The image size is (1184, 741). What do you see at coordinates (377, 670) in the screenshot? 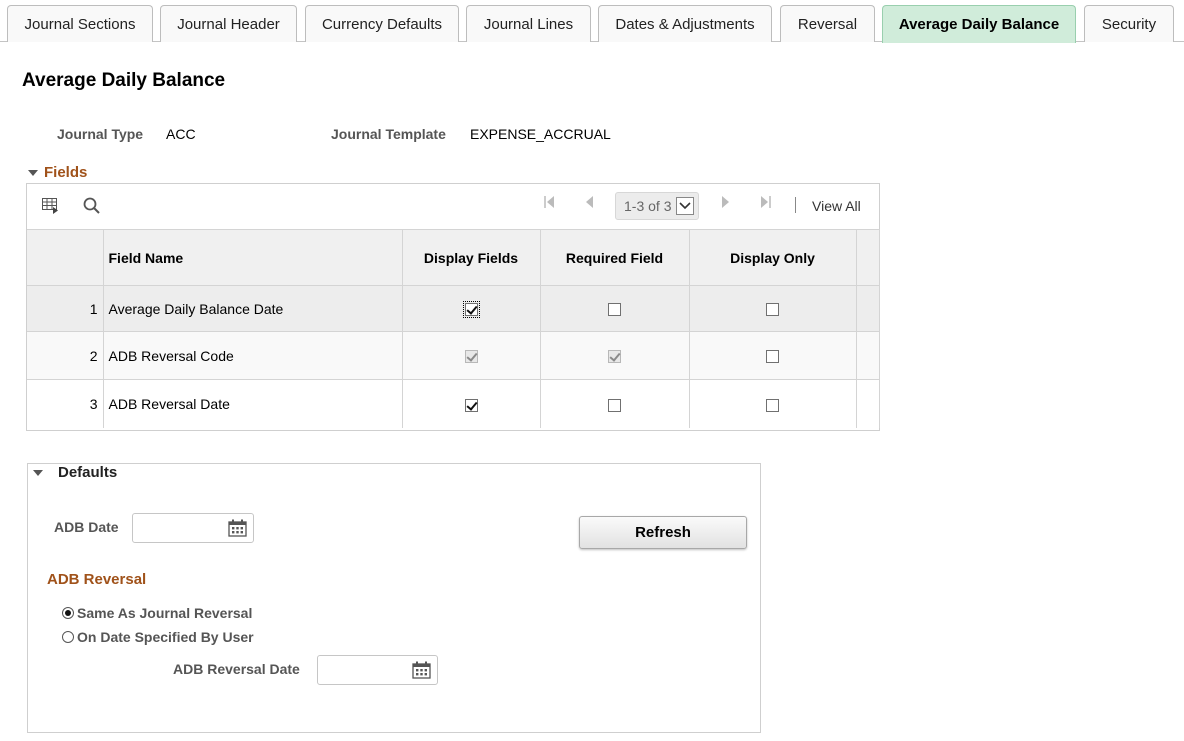
I see `adb-reversal-date-input` at bounding box center [377, 670].